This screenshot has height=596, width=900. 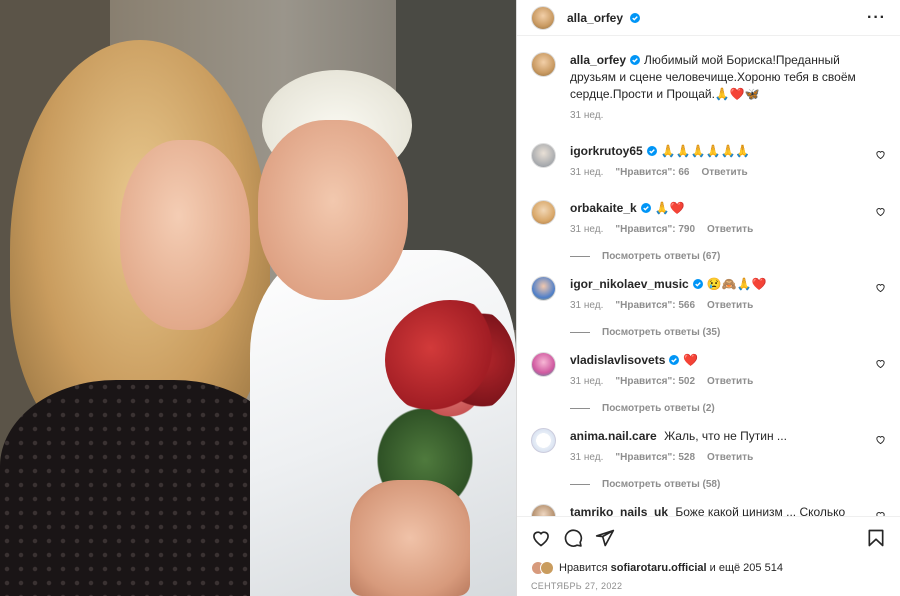 I want to click on comment-username: tamriko_nails_uk, so click(x=619, y=510).